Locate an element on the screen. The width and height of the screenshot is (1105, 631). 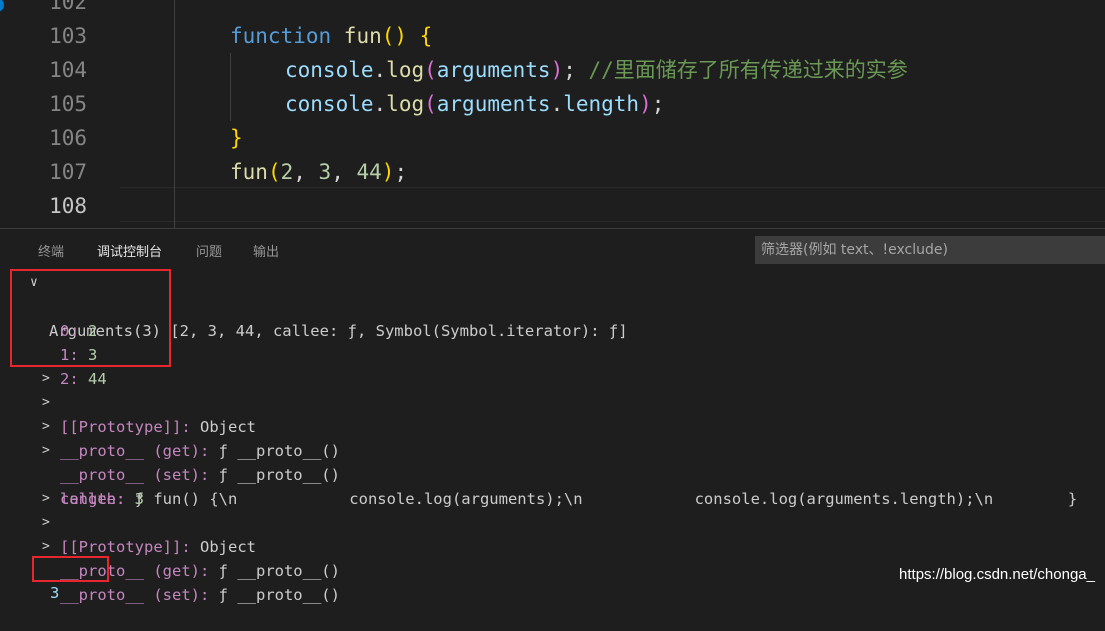
tab-terminal: 终端 is located at coordinates (51, 250).